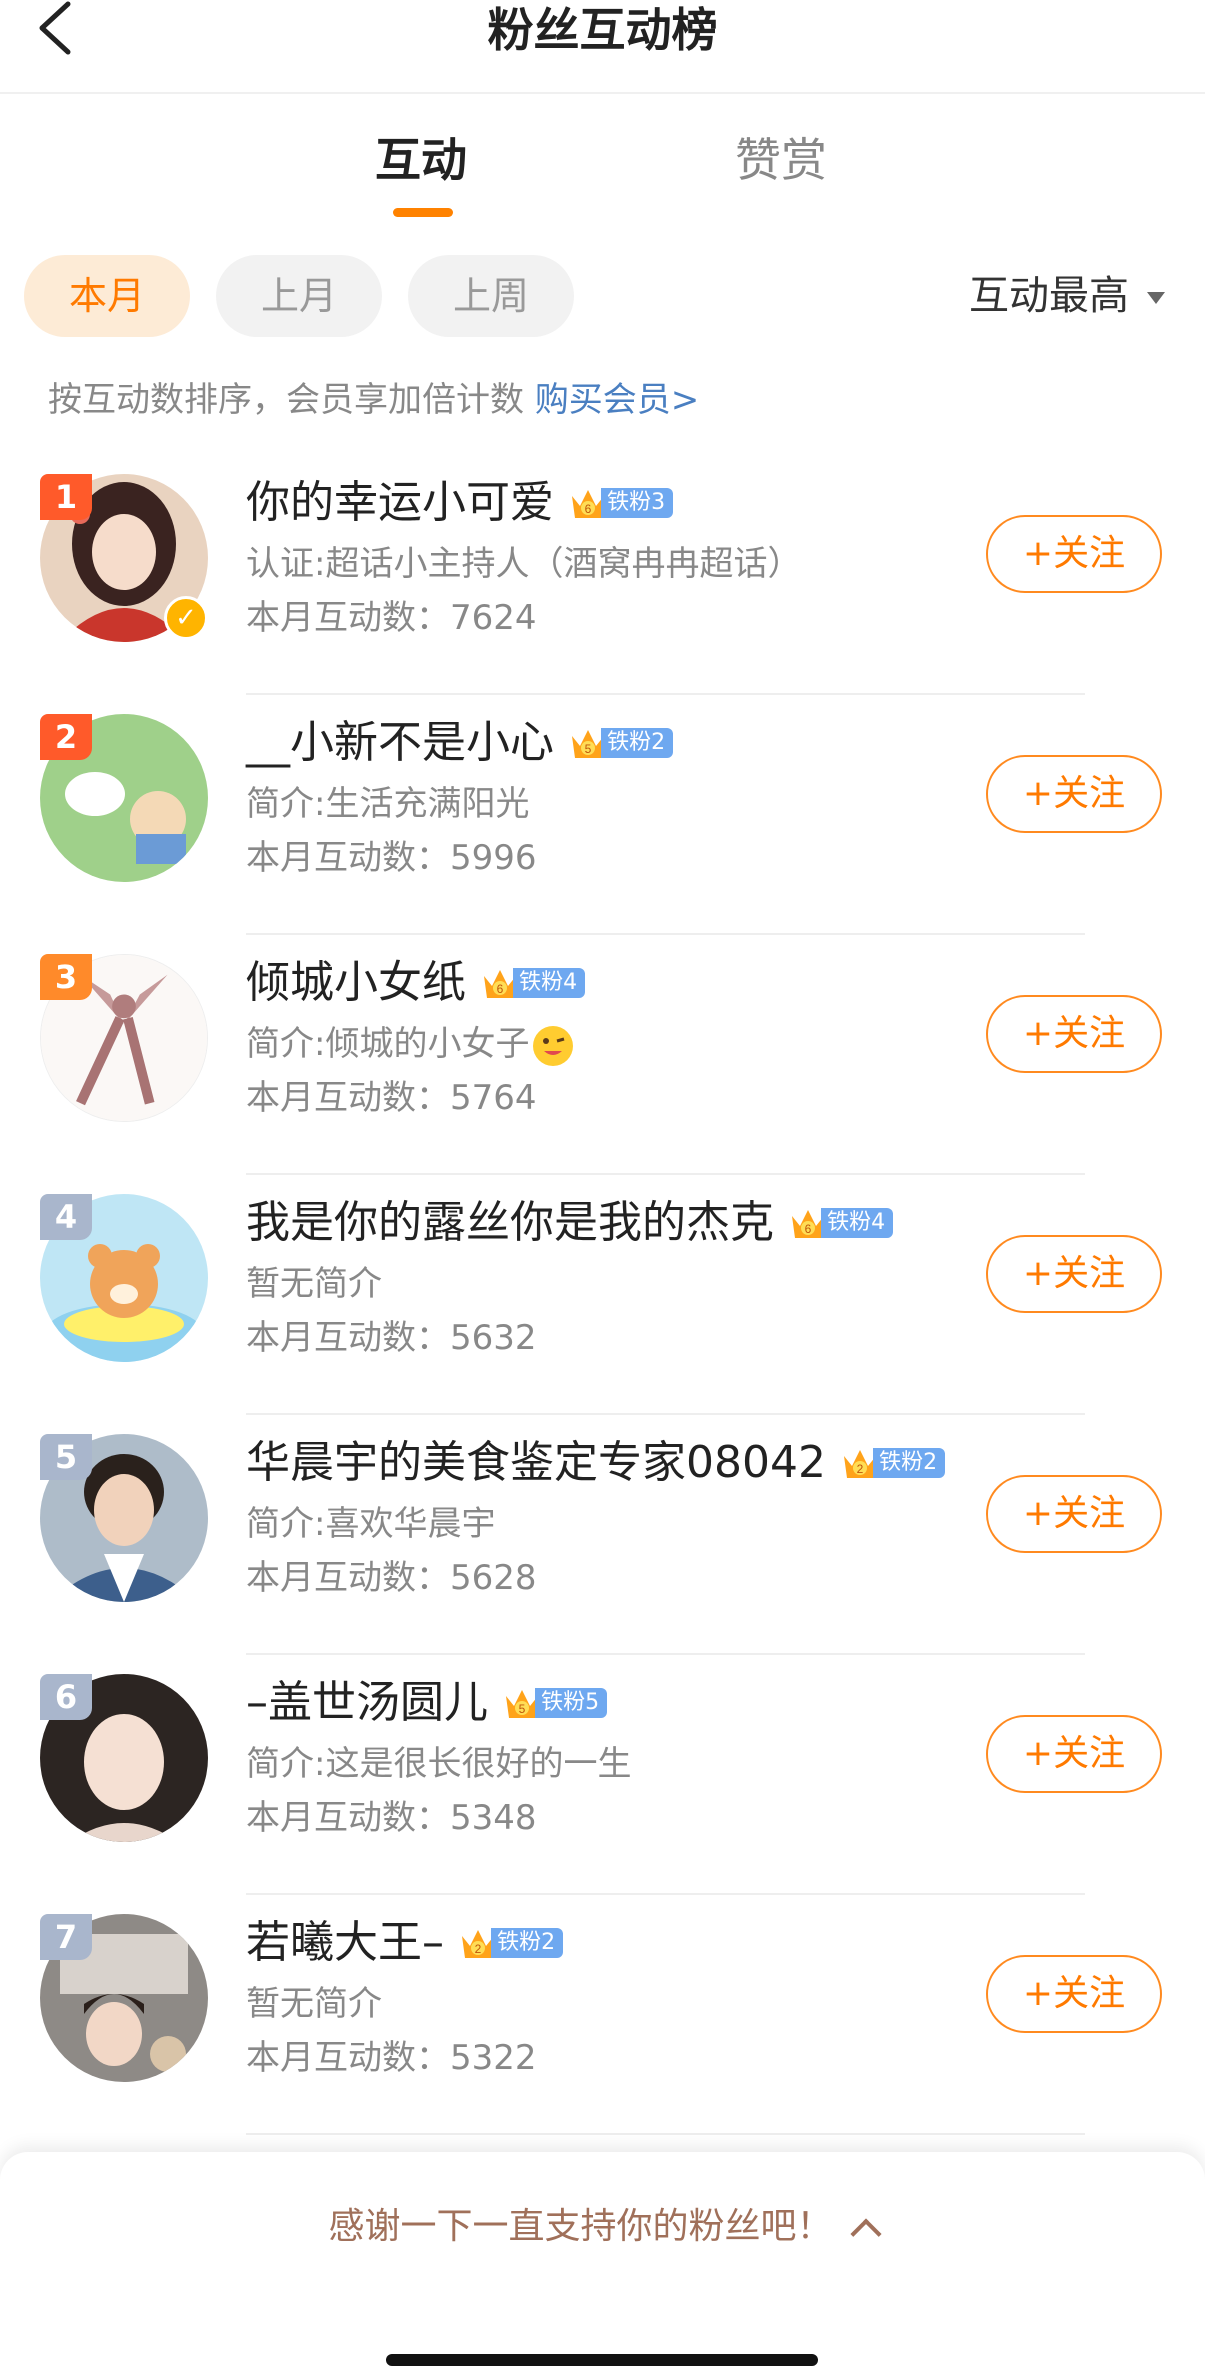  Describe the element at coordinates (439, 1764) in the screenshot. I see `fan-bio: 简介:这是很长很好的一生` at that location.